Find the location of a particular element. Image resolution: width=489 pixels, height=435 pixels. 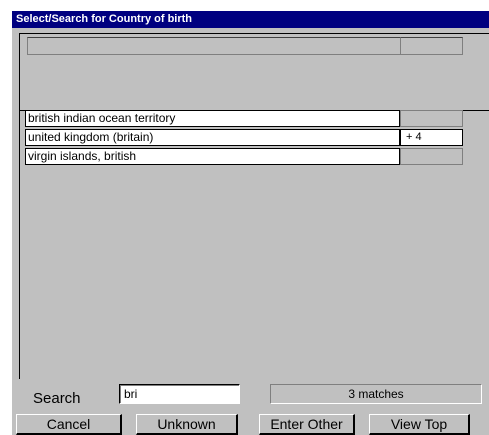

dialog-title: Select/Search for Country of birth is located at coordinates (250, 19).